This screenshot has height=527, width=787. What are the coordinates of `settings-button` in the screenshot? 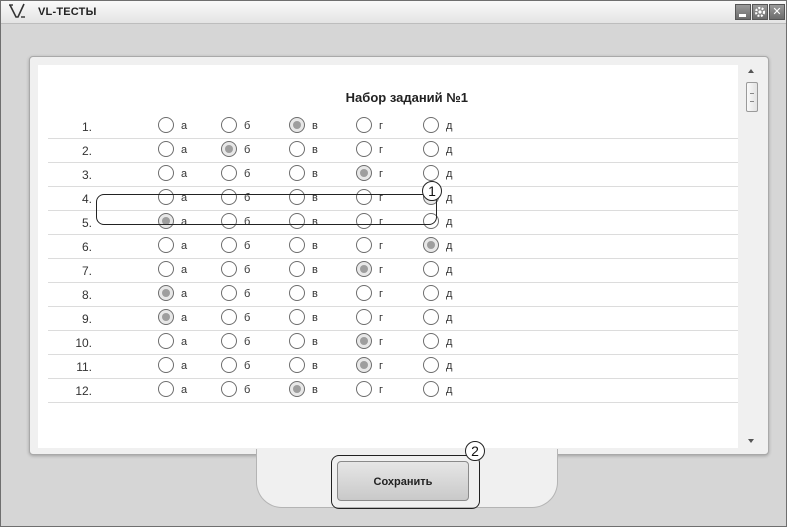 It's located at (760, 12).